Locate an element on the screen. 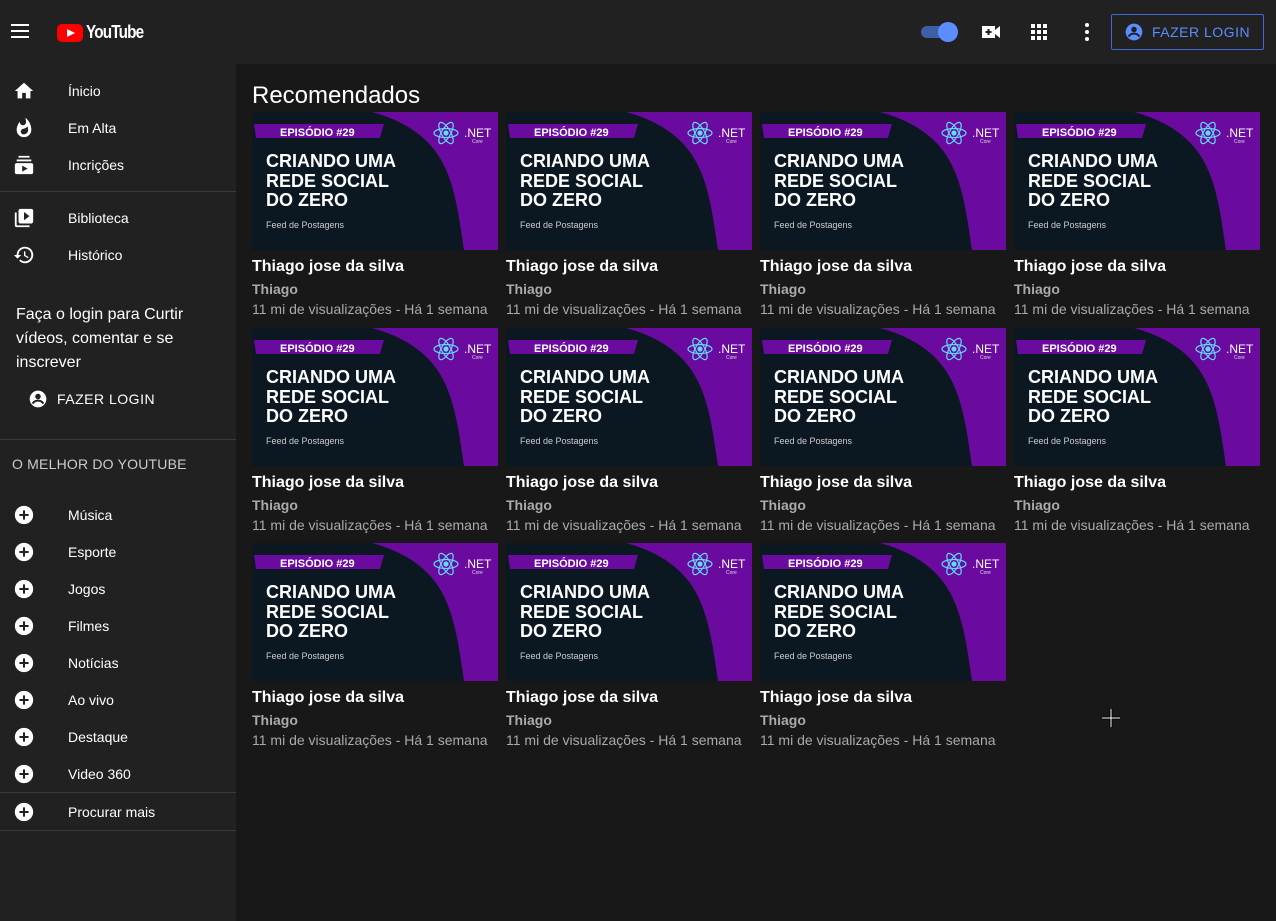  video-camera-add-icon is located at coordinates (991, 32).